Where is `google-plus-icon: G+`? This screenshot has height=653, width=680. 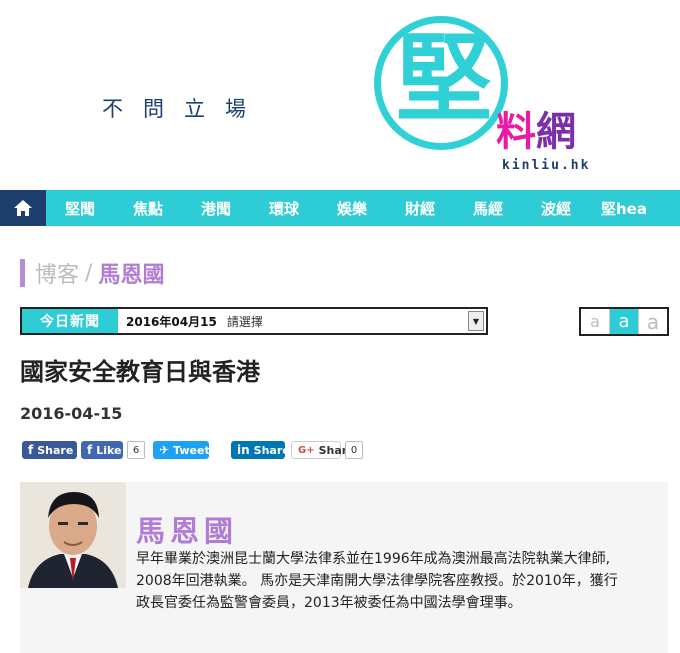 google-plus-icon: G+ is located at coordinates (306, 450).